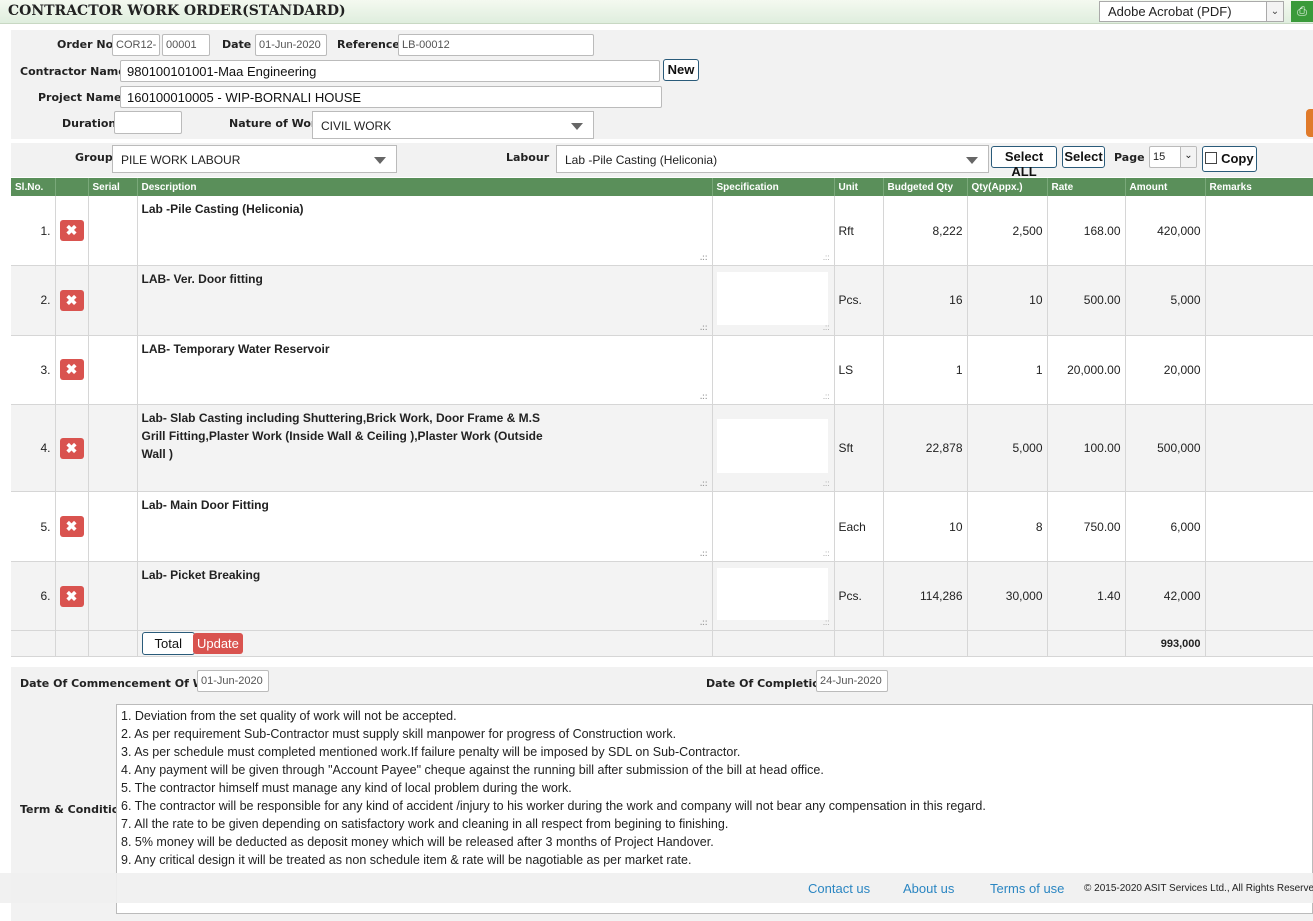 Image resolution: width=1313 pixels, height=921 pixels. I want to click on side-tab, so click(1309, 123).